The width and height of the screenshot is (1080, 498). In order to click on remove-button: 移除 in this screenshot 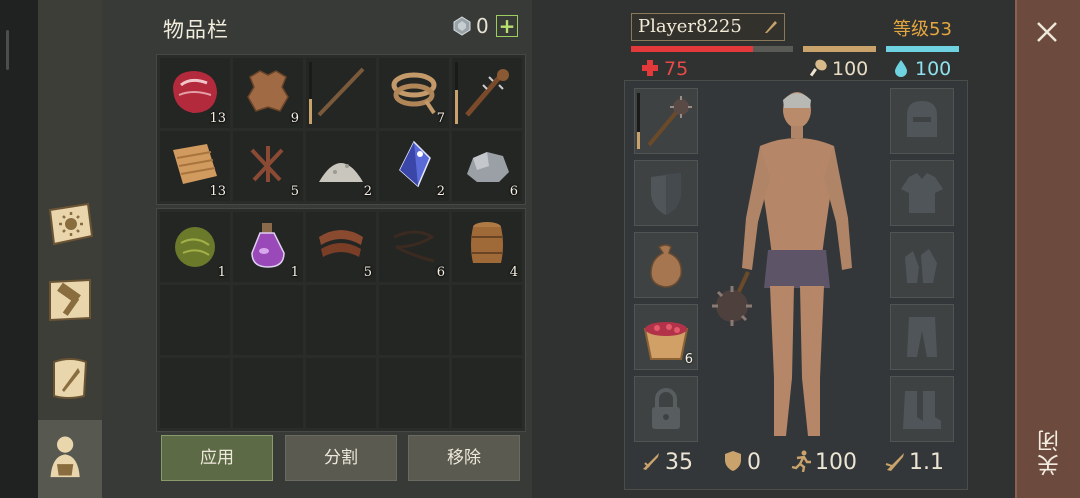, I will do `click(464, 458)`.